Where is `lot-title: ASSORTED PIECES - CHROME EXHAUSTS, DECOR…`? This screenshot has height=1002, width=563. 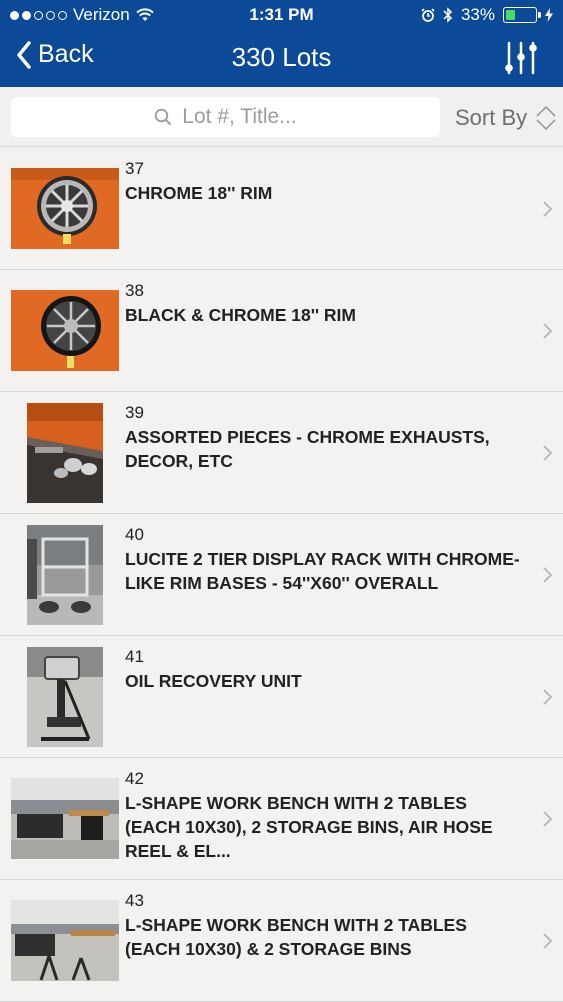 lot-title: ASSORTED PIECES - CHROME EXHAUSTS, DECOR… is located at coordinates (307, 449).